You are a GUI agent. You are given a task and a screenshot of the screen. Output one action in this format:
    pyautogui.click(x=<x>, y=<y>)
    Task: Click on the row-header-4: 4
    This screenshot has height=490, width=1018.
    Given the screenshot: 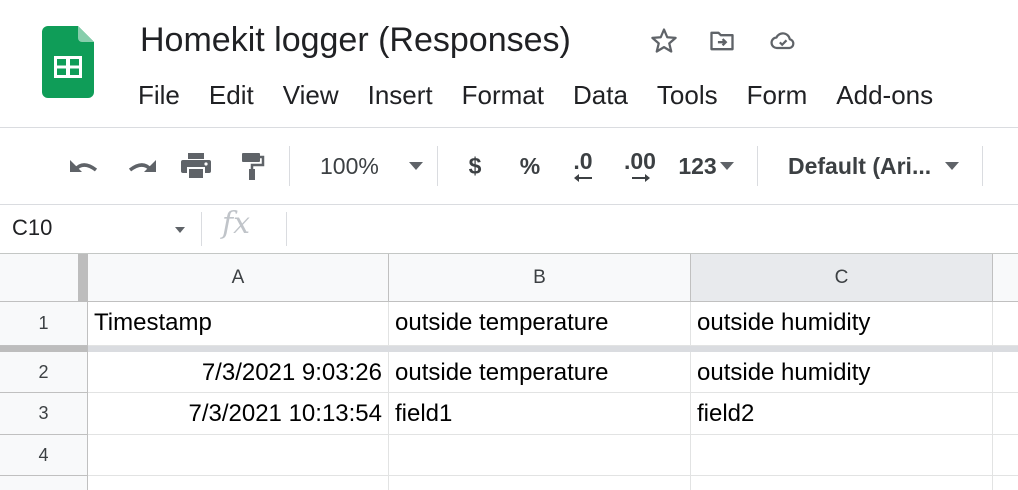 What is the action you would take?
    pyautogui.click(x=44, y=455)
    